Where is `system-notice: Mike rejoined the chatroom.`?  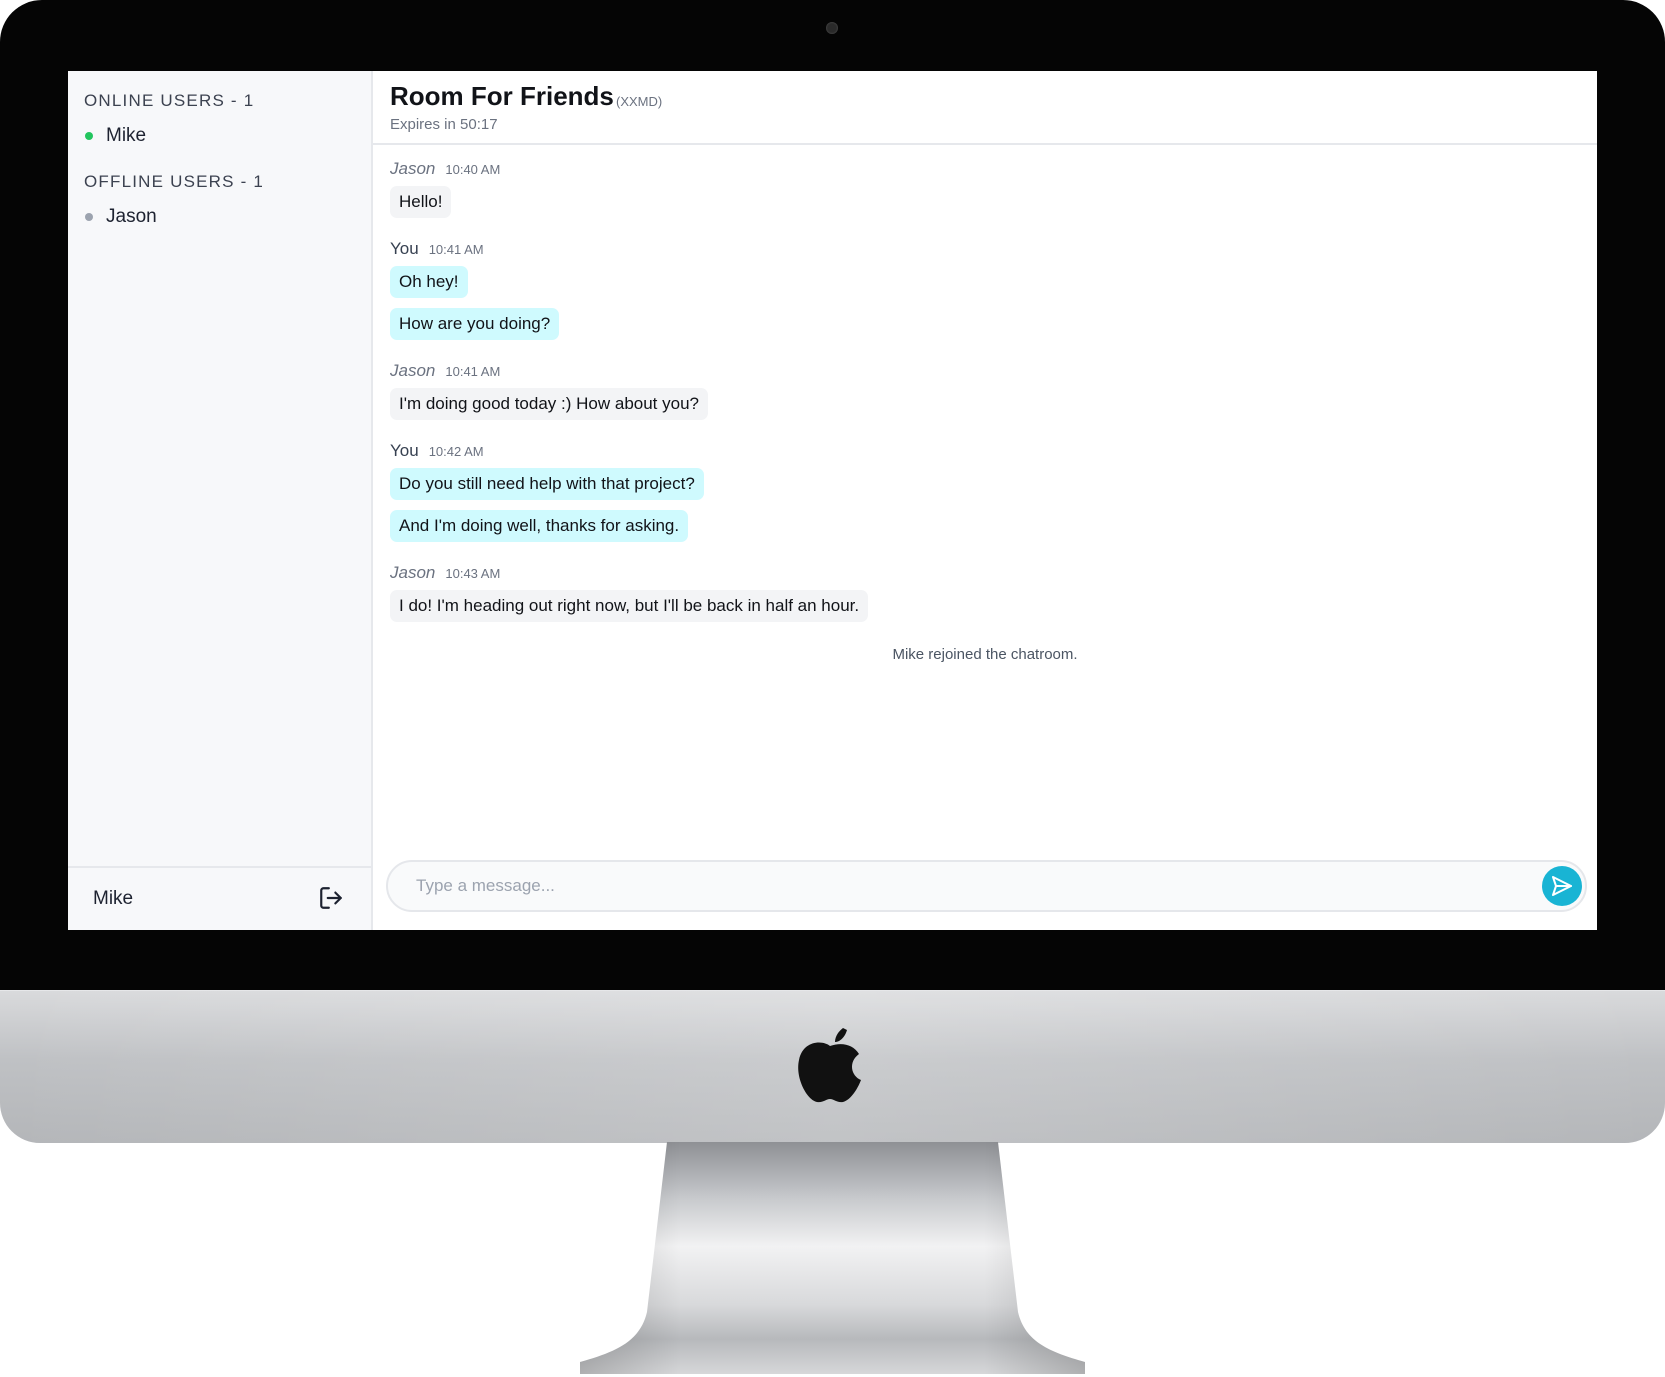
system-notice: Mike rejoined the chatroom. is located at coordinates (985, 654).